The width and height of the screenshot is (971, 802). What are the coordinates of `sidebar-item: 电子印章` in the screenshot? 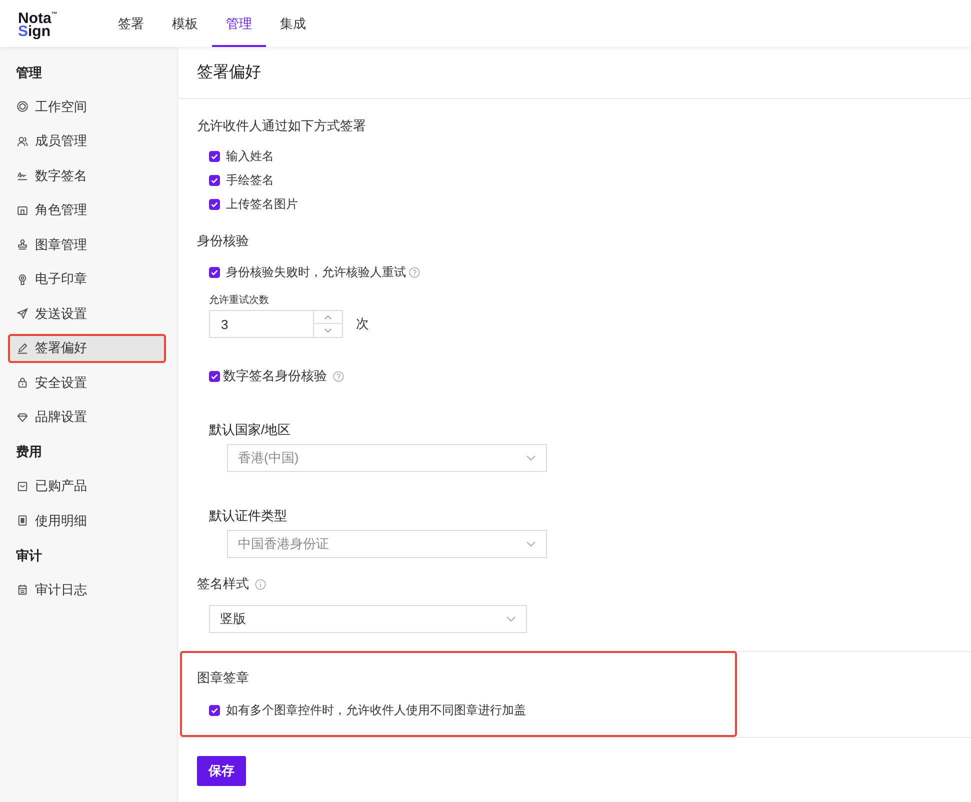 It's located at (87, 279).